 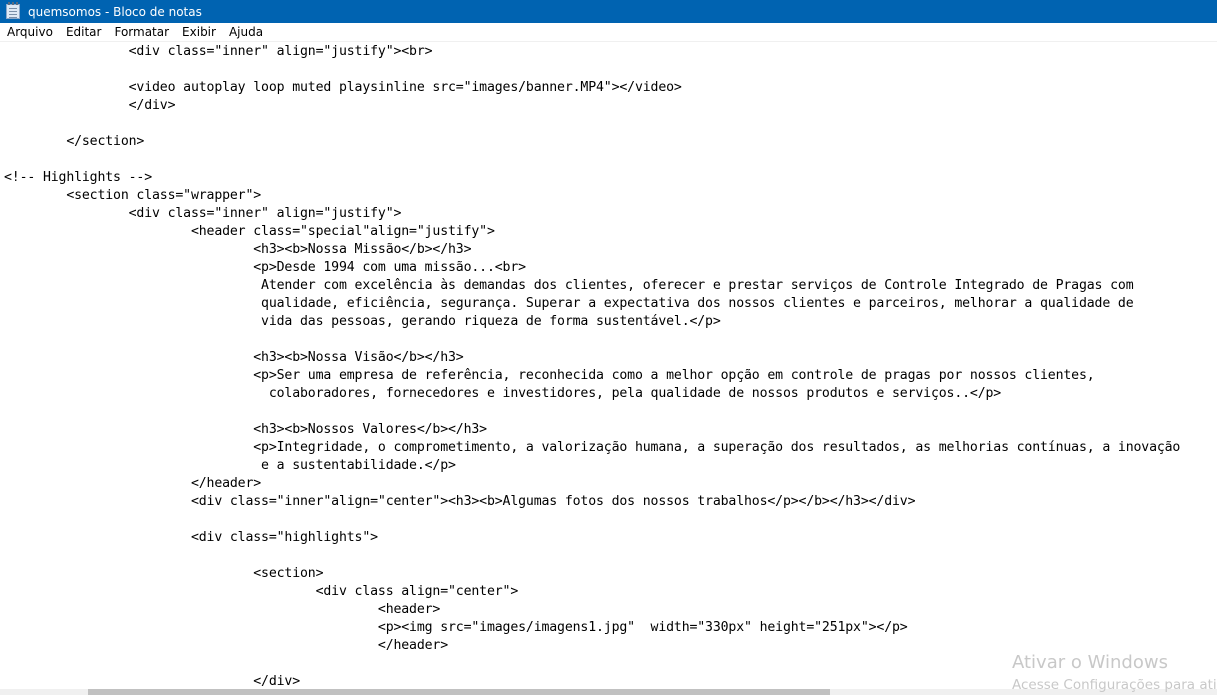 I want to click on code-line: <section>, so click(x=164, y=573).